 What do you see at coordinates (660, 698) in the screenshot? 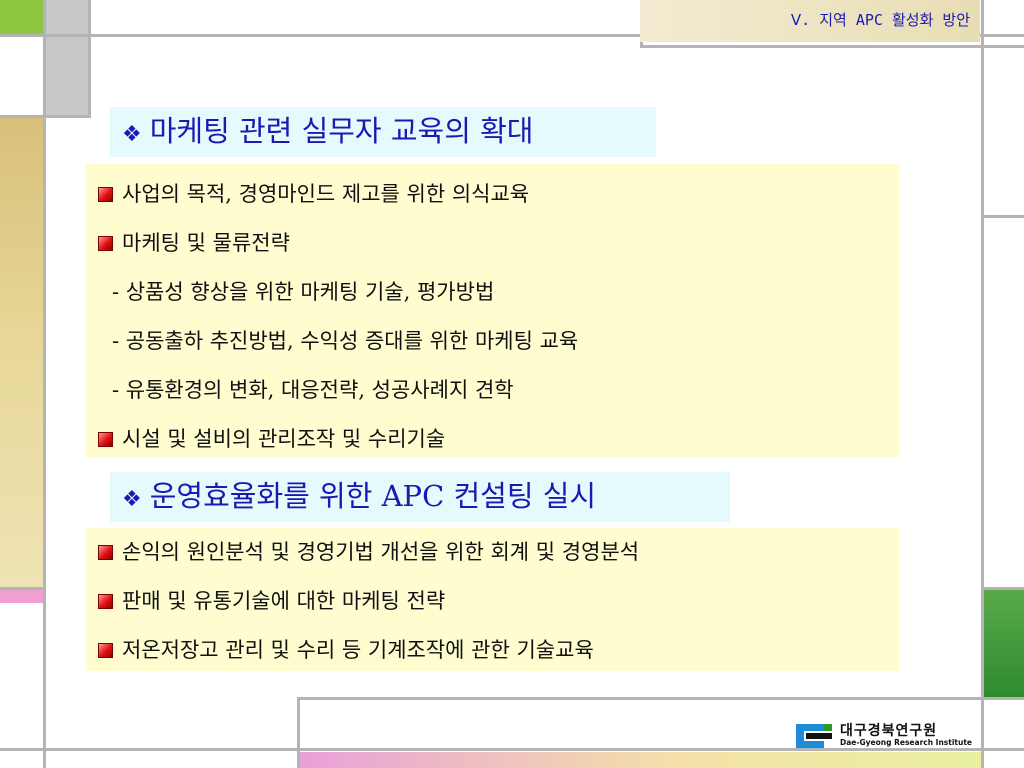
I see `frame-line-bottom-box` at bounding box center [660, 698].